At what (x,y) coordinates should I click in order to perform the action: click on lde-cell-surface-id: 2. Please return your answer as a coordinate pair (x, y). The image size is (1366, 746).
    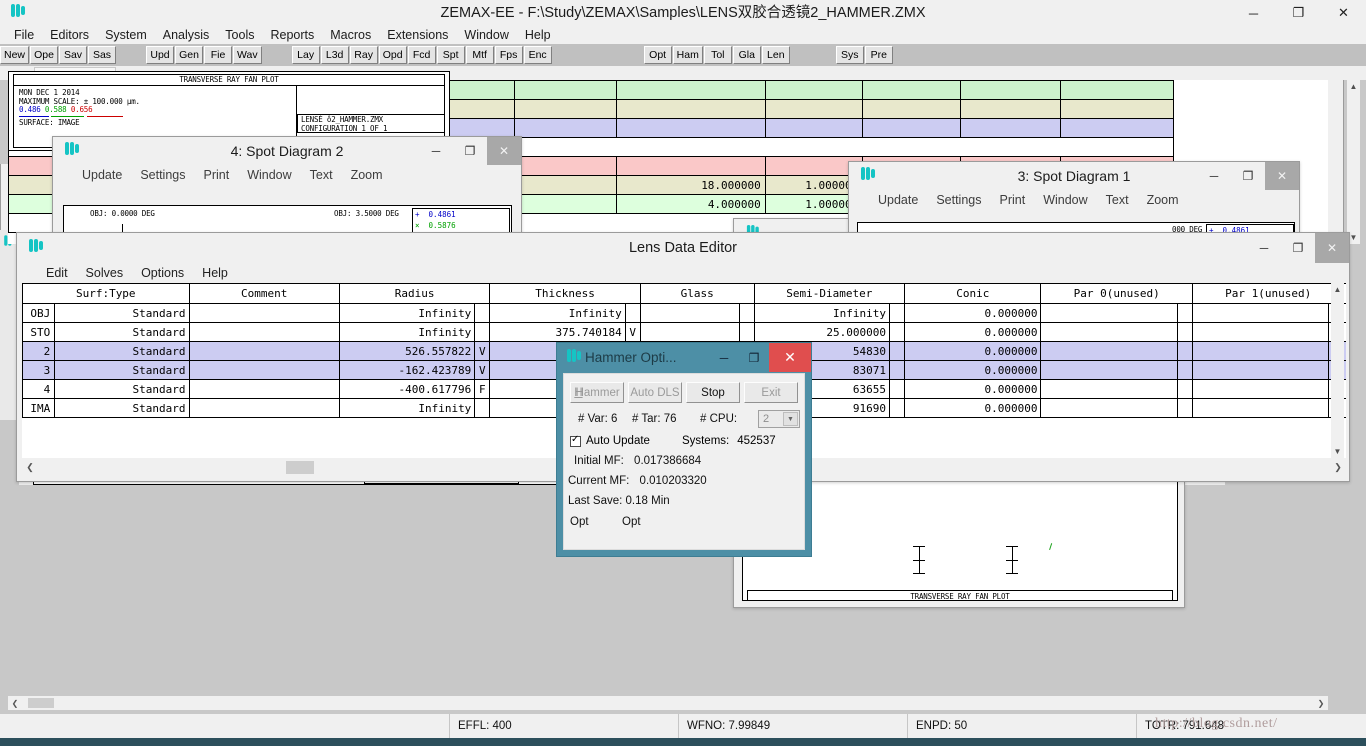
    Looking at the image, I should click on (39, 351).